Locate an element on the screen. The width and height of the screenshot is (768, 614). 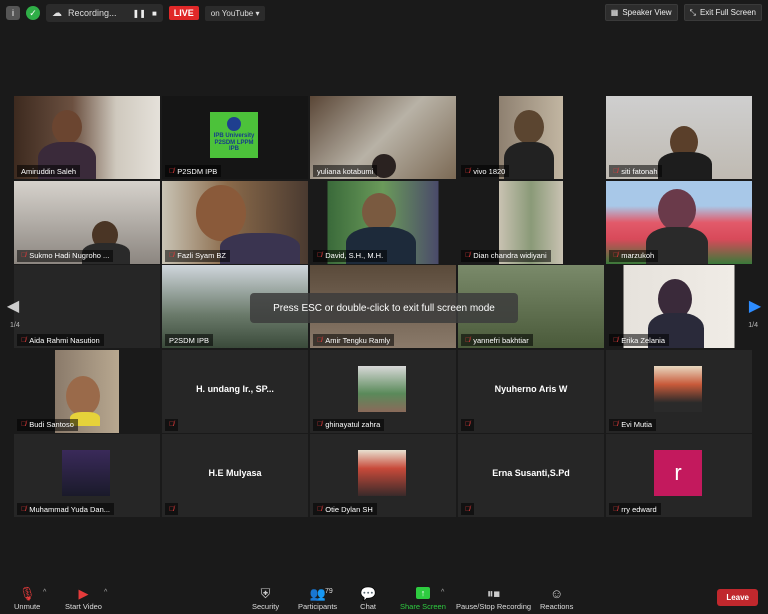
participant-tile: IPB University P2SDM LPPM IPB 🎙̸ P2SDM IPB is located at coordinates (235, 137).